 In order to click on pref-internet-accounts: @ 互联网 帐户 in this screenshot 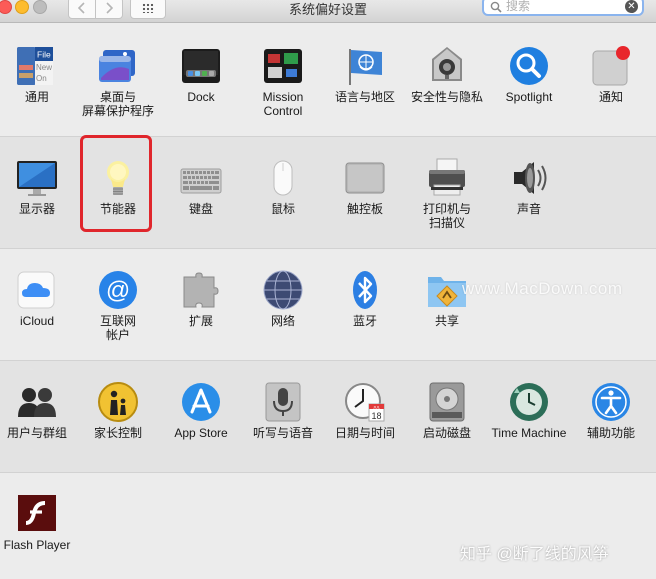, I will do `click(118, 305)`.